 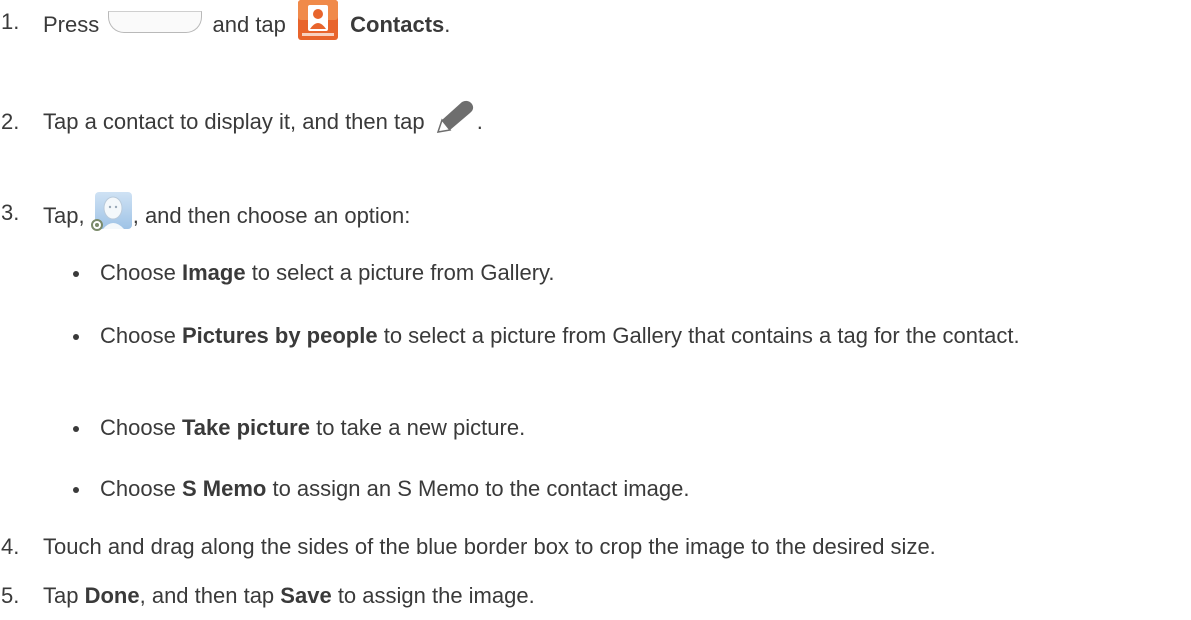 What do you see at coordinates (436, 595) in the screenshot?
I see `step-text-post: to assign the image.` at bounding box center [436, 595].